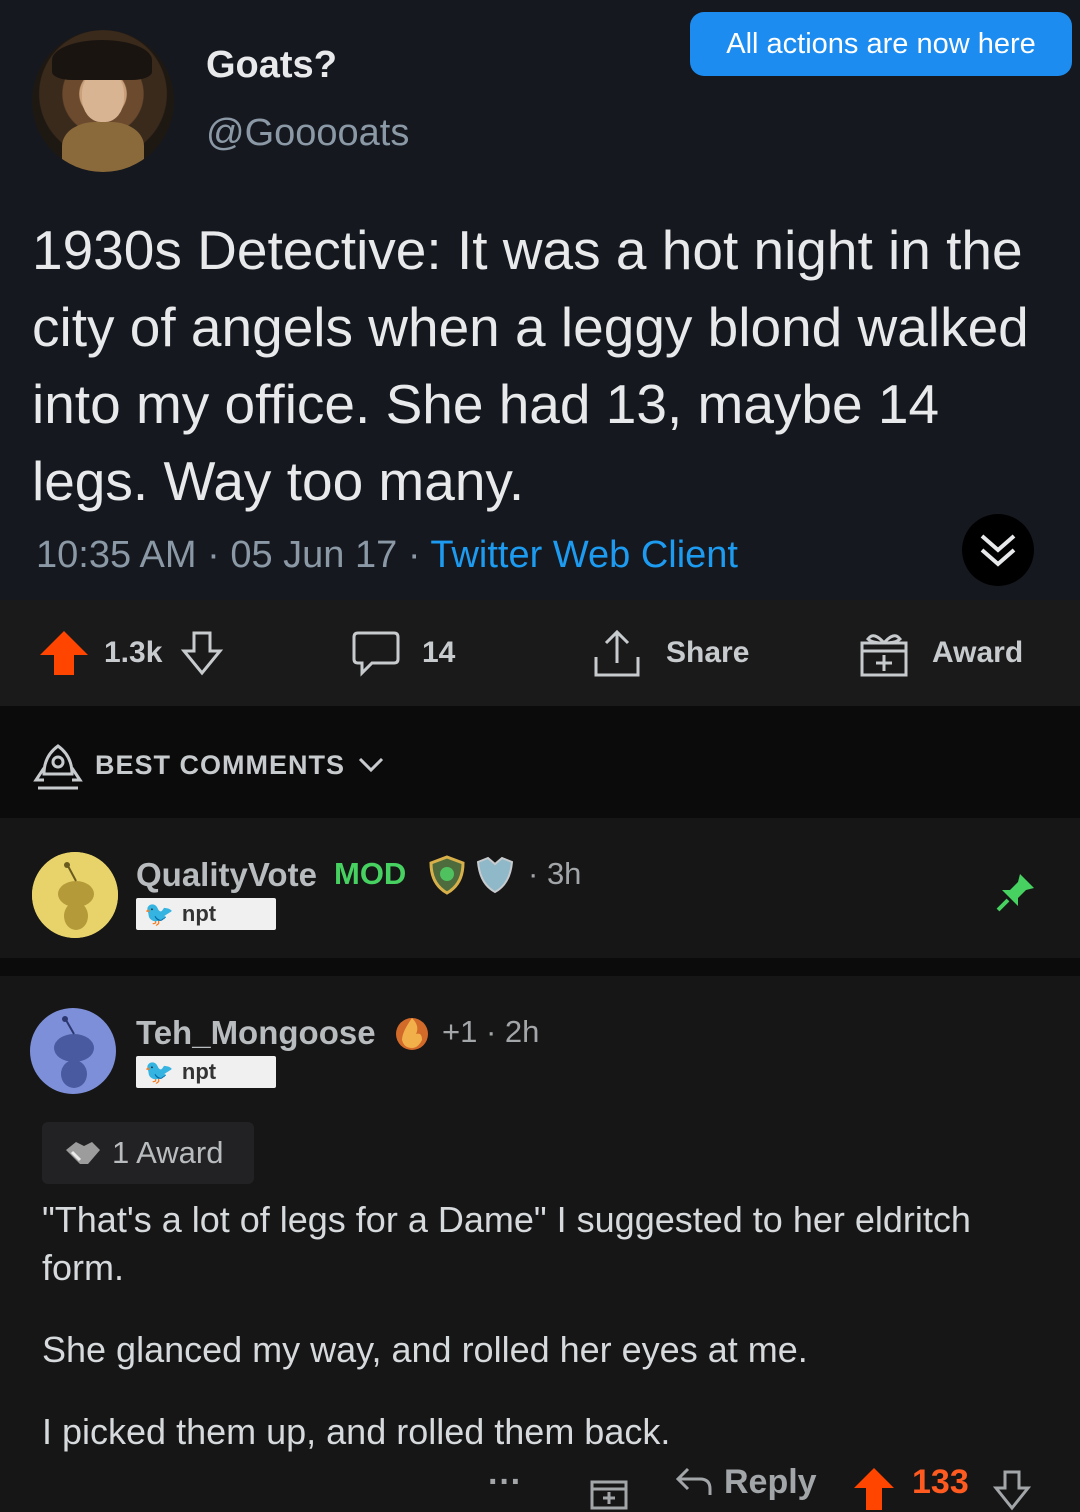 This screenshot has width=1080, height=1512. What do you see at coordinates (376, 654) in the screenshot?
I see `comment-bubble-icon` at bounding box center [376, 654].